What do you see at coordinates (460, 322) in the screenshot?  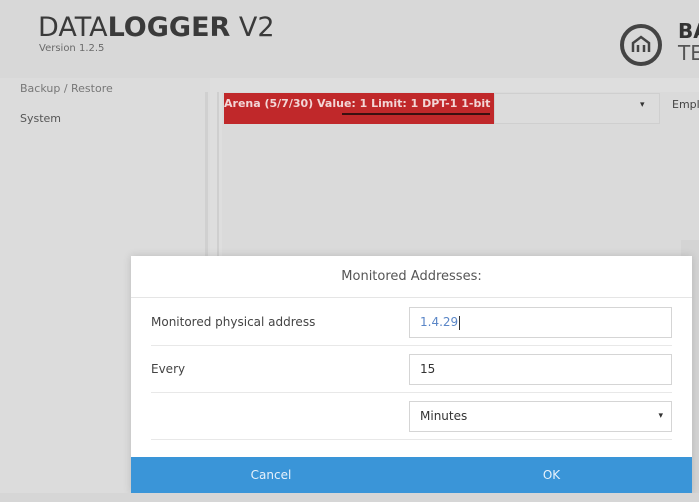 I see `text-cursor` at bounding box center [460, 322].